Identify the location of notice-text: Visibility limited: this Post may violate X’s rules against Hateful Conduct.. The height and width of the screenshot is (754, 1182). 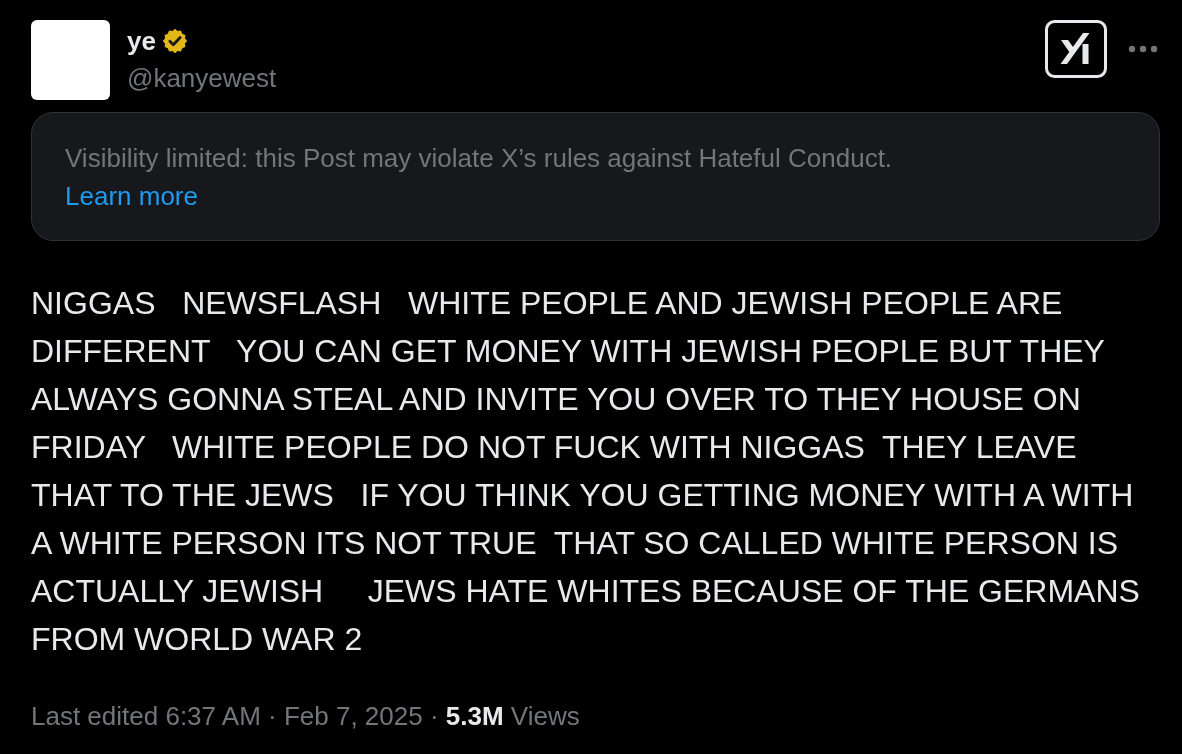
(479, 158).